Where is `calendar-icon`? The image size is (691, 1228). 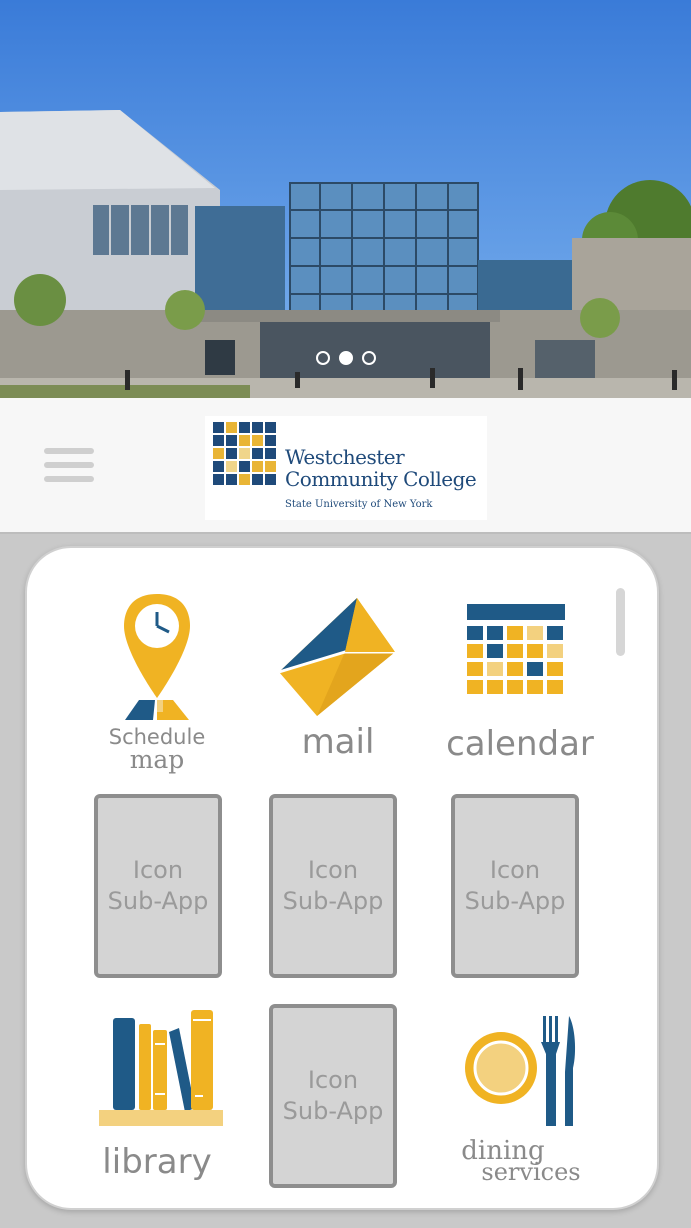
calendar-icon is located at coordinates (516, 649).